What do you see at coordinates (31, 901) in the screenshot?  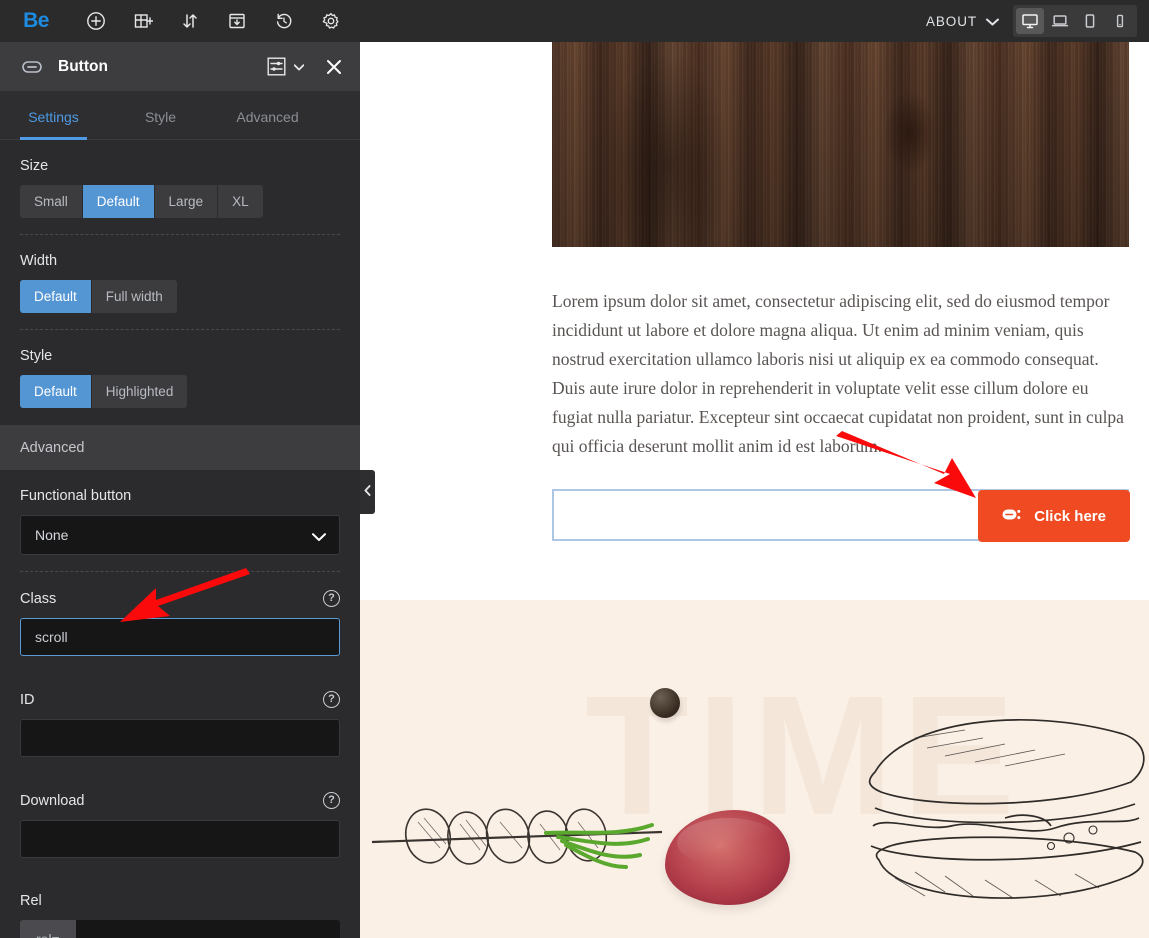 I see `rel-label: Rel` at bounding box center [31, 901].